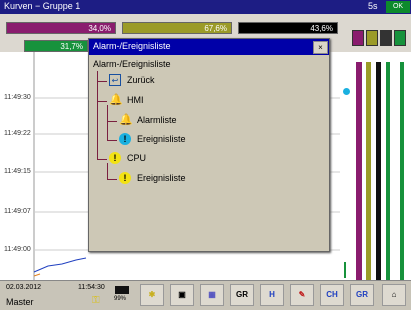  What do you see at coordinates (169, 81) in the screenshot?
I see `tree-item-zurueck: ↩ Zurück` at bounding box center [169, 81].